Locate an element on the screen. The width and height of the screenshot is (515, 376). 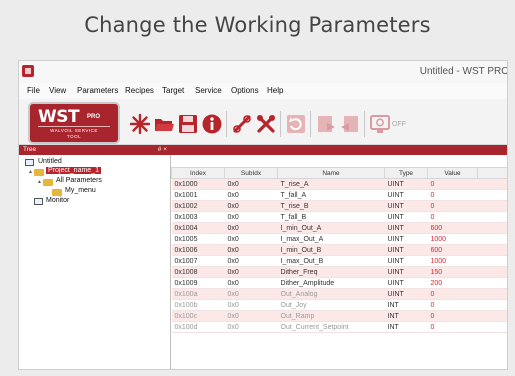
column-header-index: Index is located at coordinates (198, 173).